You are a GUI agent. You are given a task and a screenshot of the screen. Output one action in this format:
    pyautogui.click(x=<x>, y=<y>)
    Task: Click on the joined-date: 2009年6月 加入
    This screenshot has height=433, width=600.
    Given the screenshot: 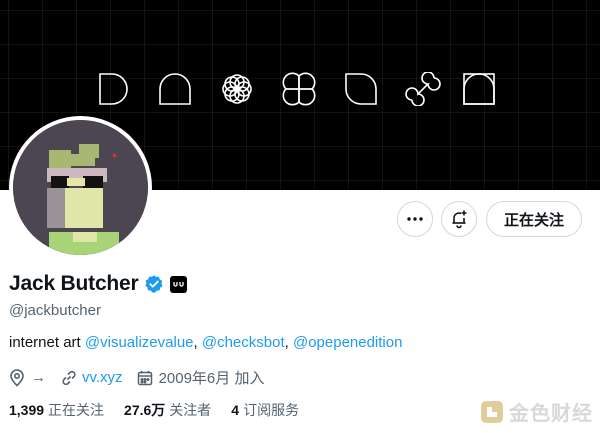 What is the action you would take?
    pyautogui.click(x=211, y=378)
    